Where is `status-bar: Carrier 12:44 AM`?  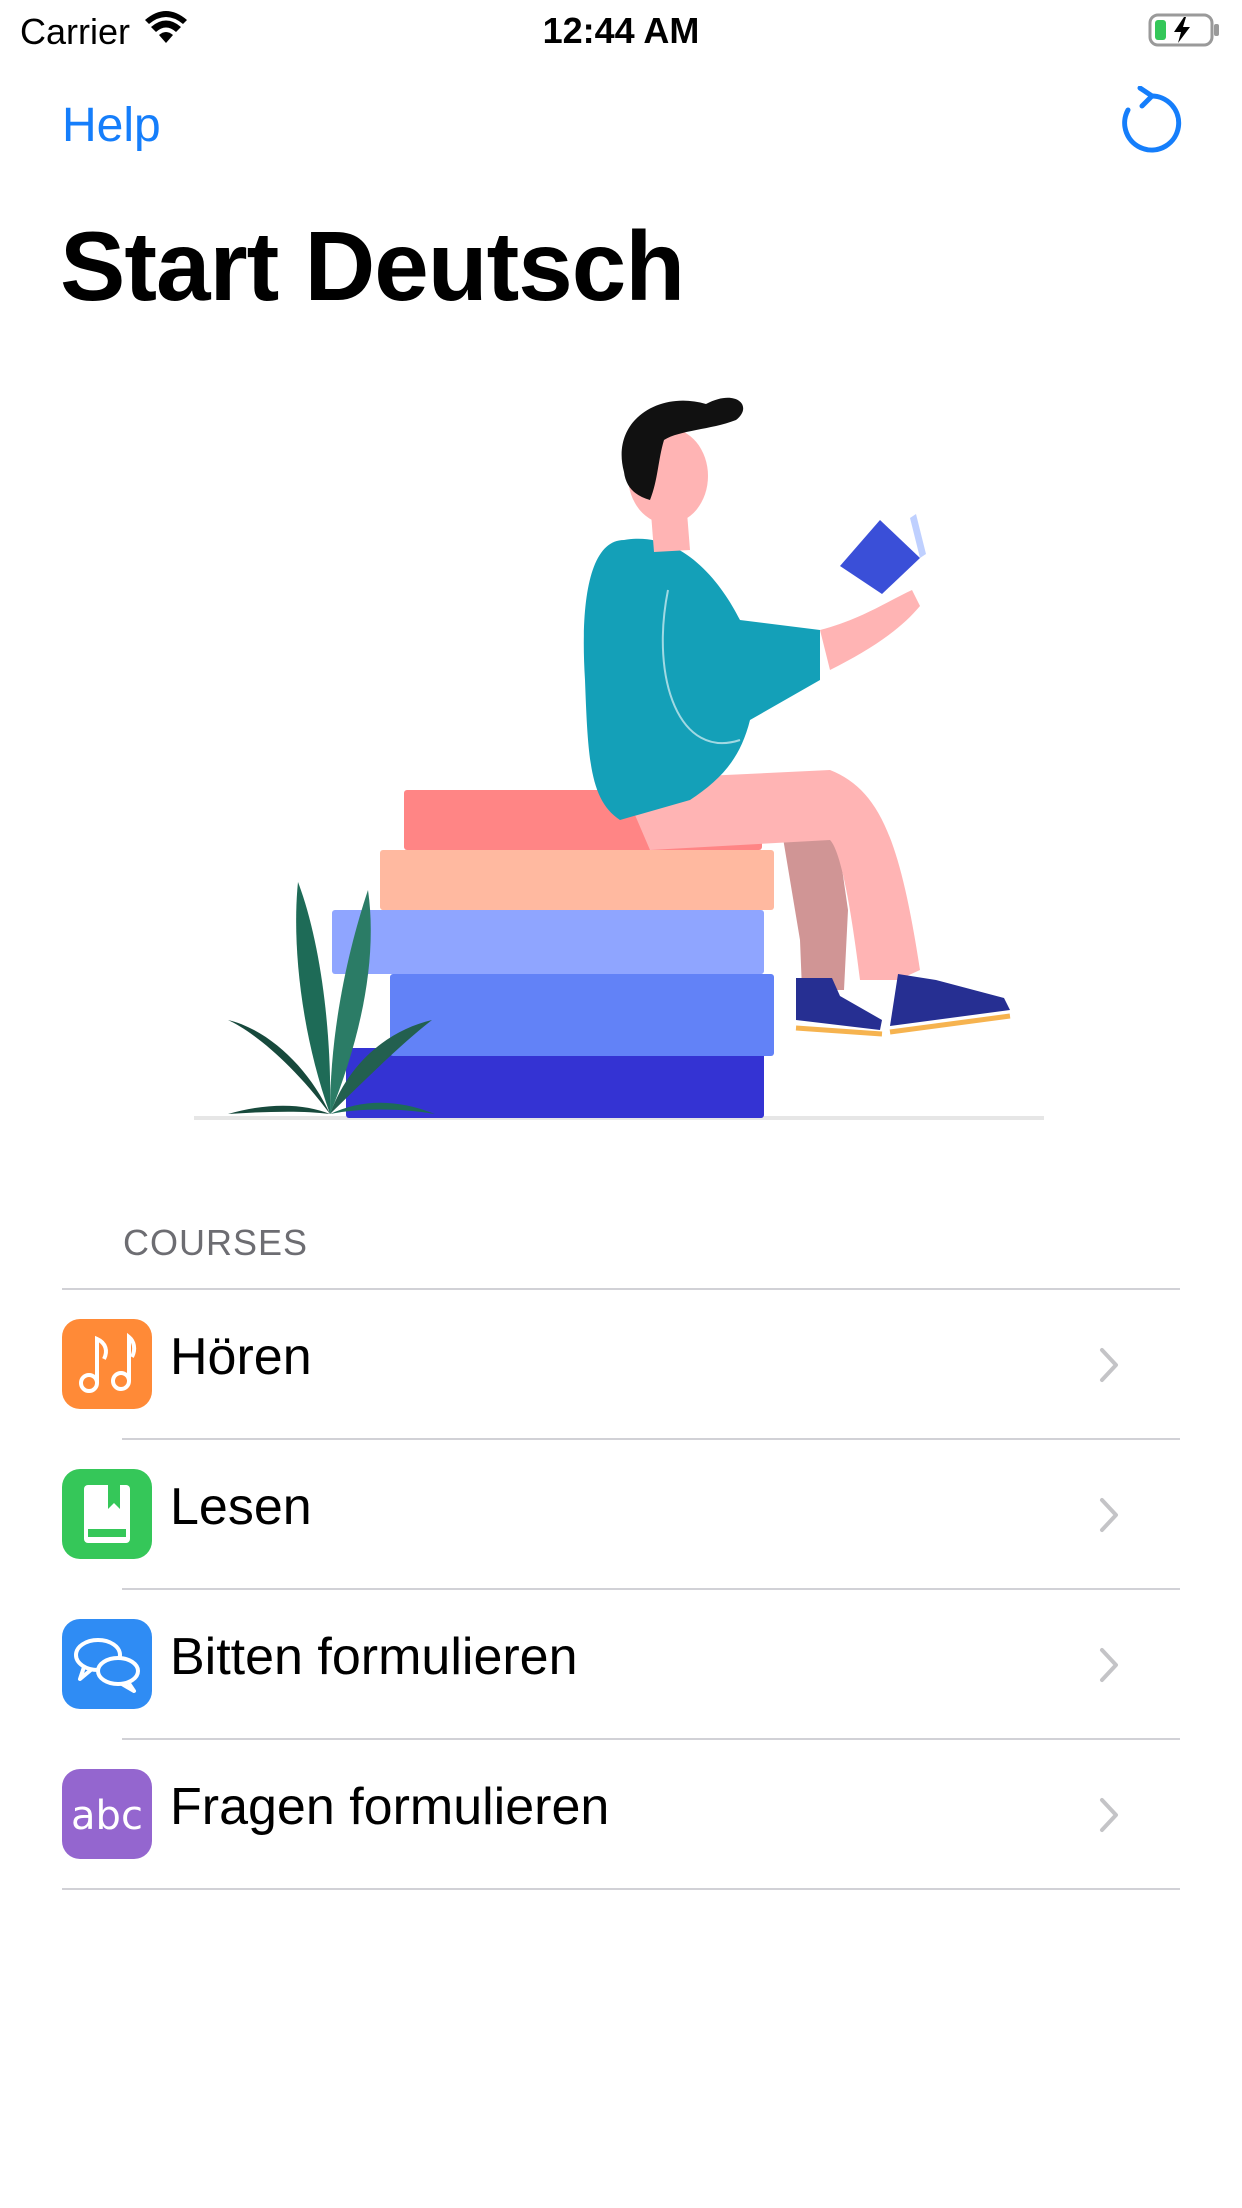 status-bar: Carrier 12:44 AM is located at coordinates (621, 30).